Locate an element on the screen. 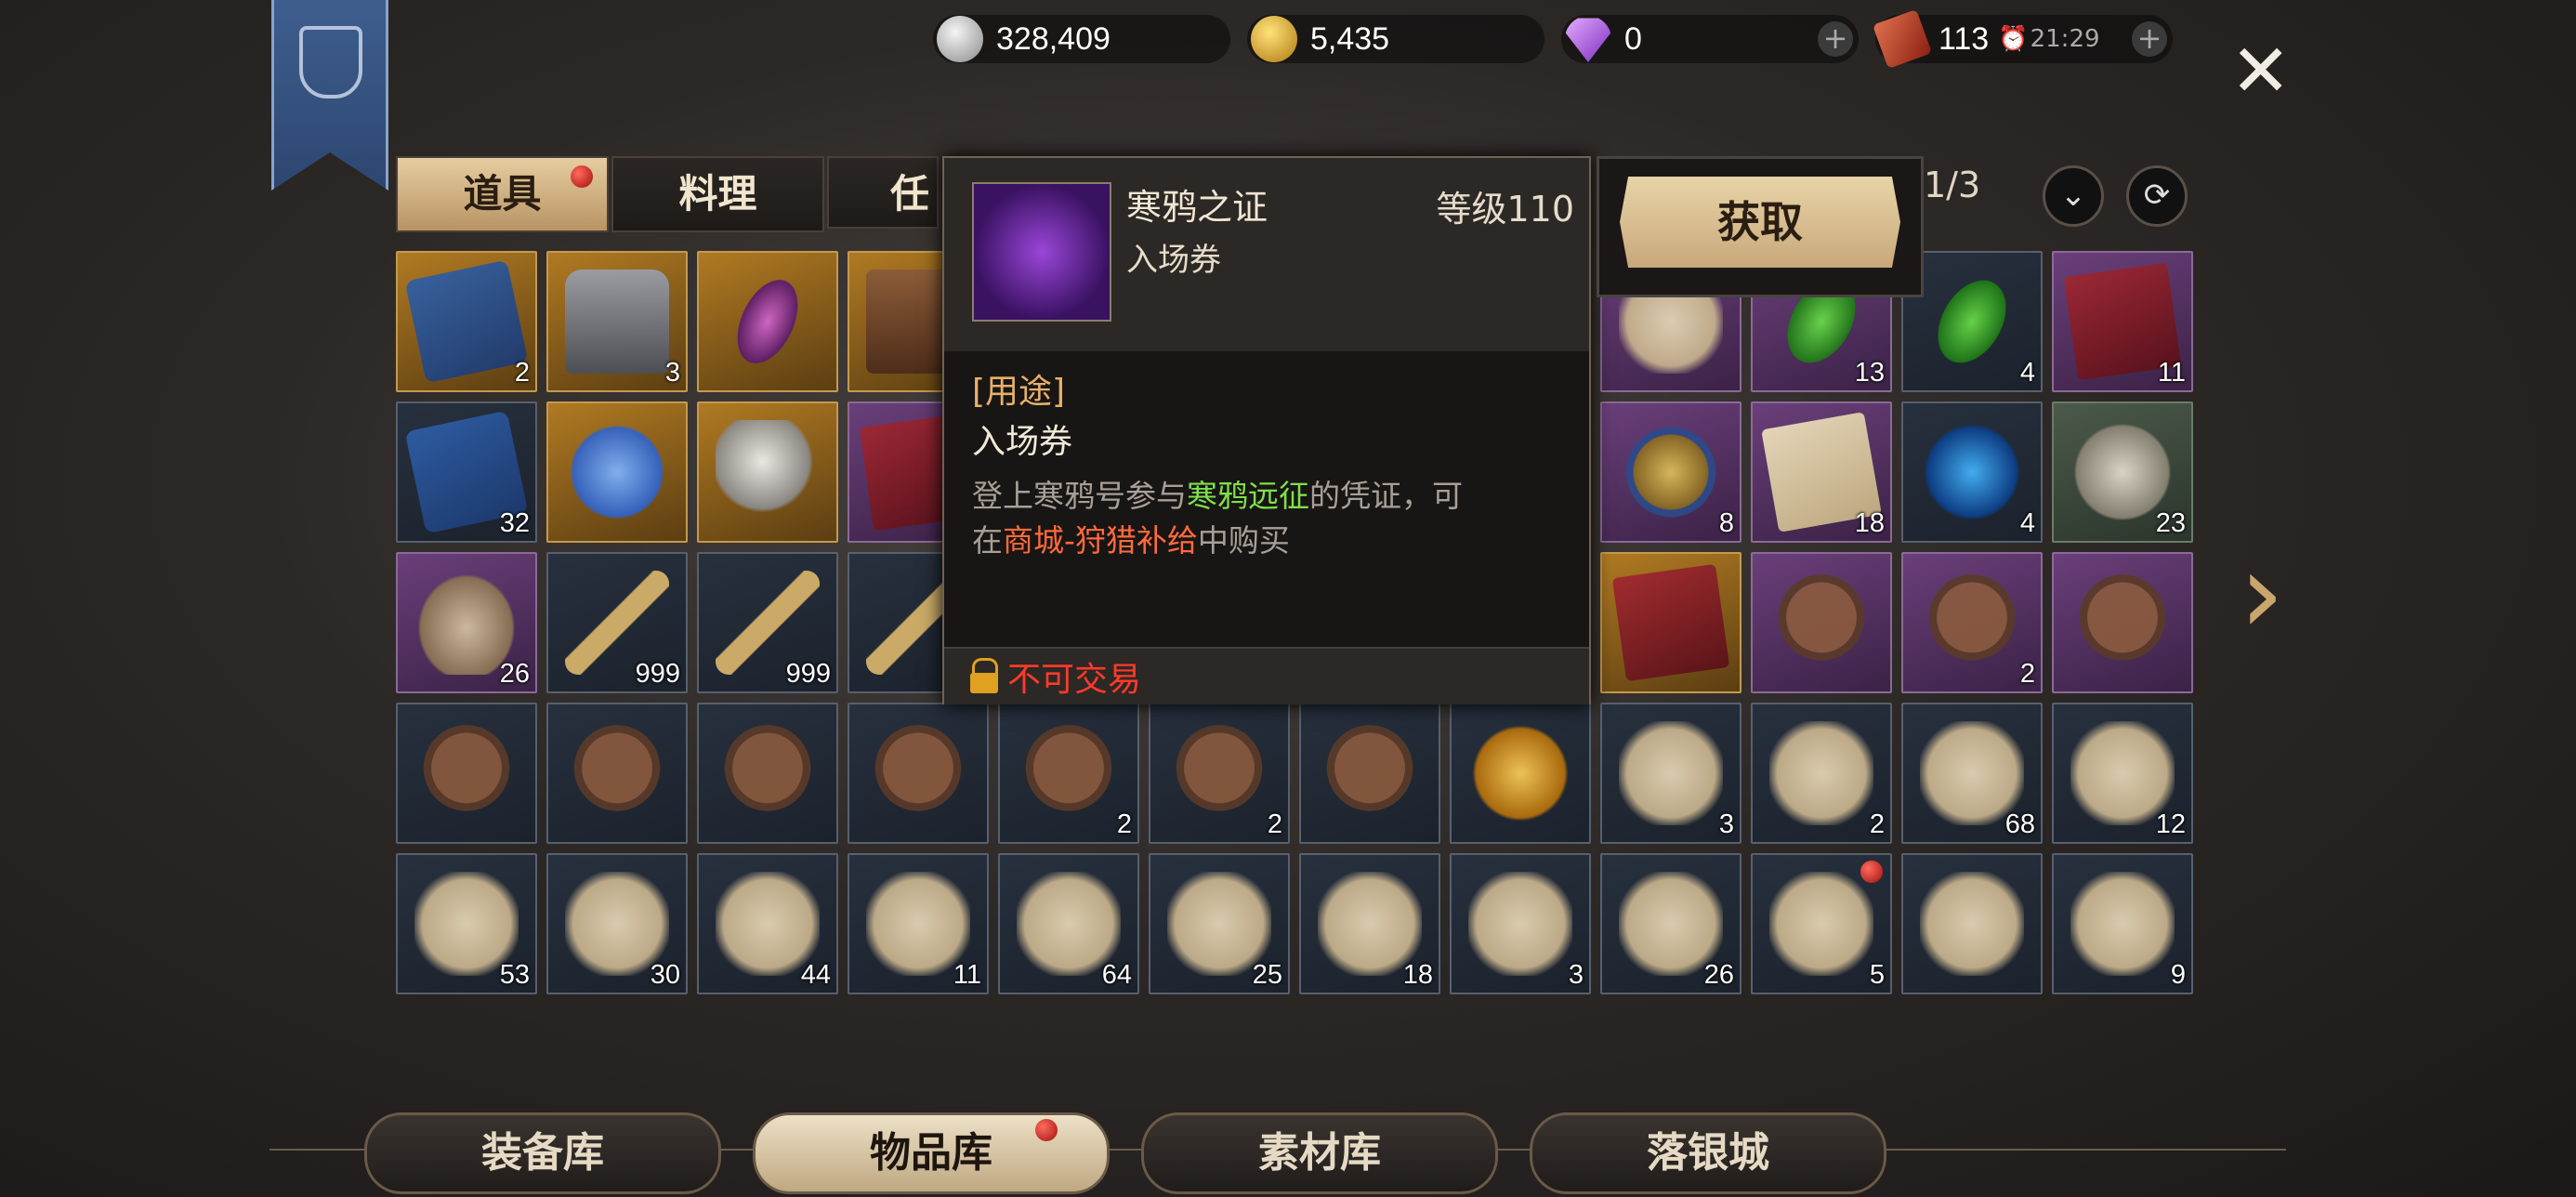 This screenshot has height=1197, width=2576. inventory-slot: 23 is located at coordinates (2122, 472).